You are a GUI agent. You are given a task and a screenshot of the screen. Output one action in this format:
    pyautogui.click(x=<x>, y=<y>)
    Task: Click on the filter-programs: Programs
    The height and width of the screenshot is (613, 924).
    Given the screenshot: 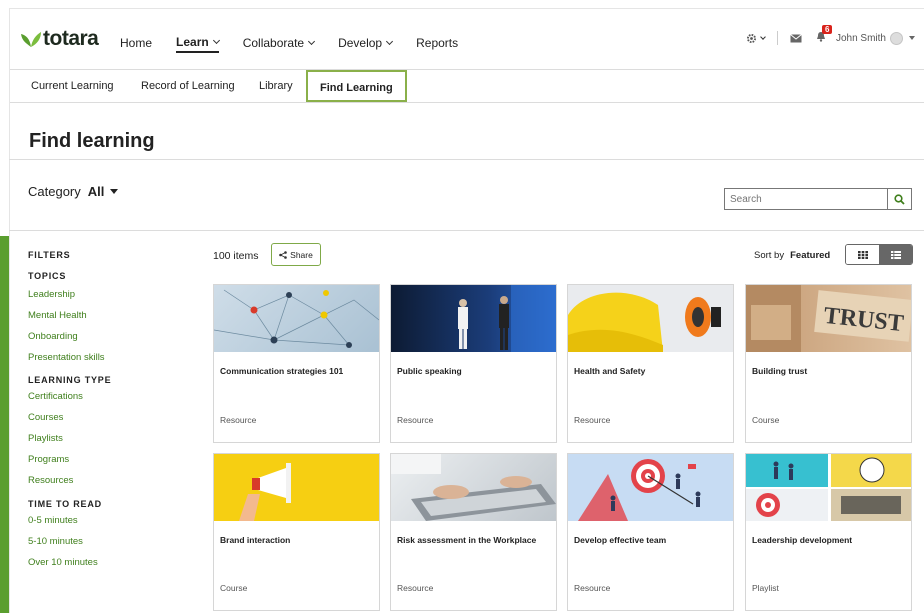 What is the action you would take?
    pyautogui.click(x=69, y=459)
    